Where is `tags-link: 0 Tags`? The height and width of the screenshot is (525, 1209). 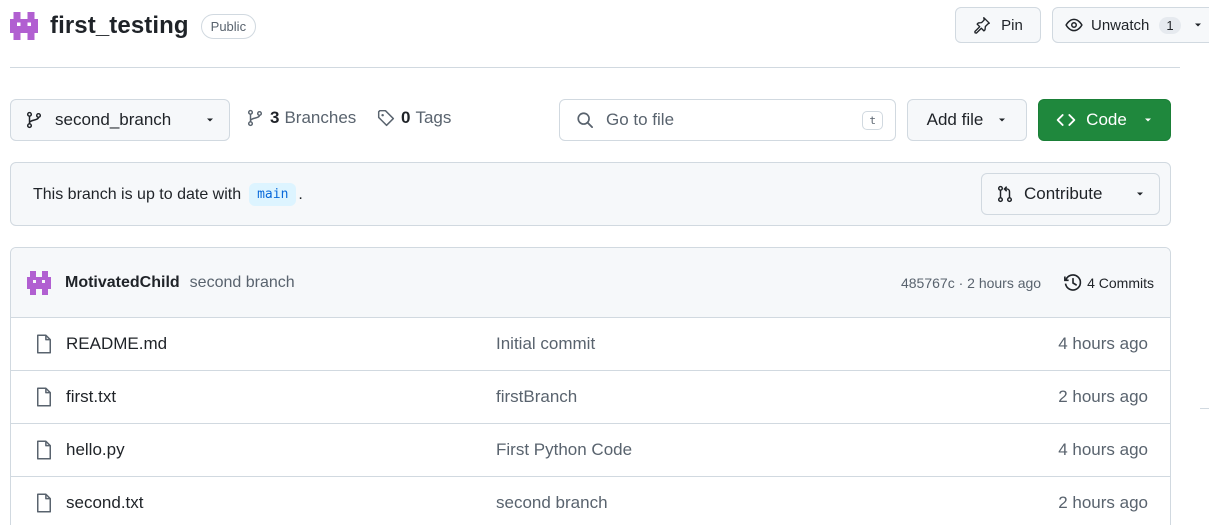 tags-link: 0 Tags is located at coordinates (414, 118).